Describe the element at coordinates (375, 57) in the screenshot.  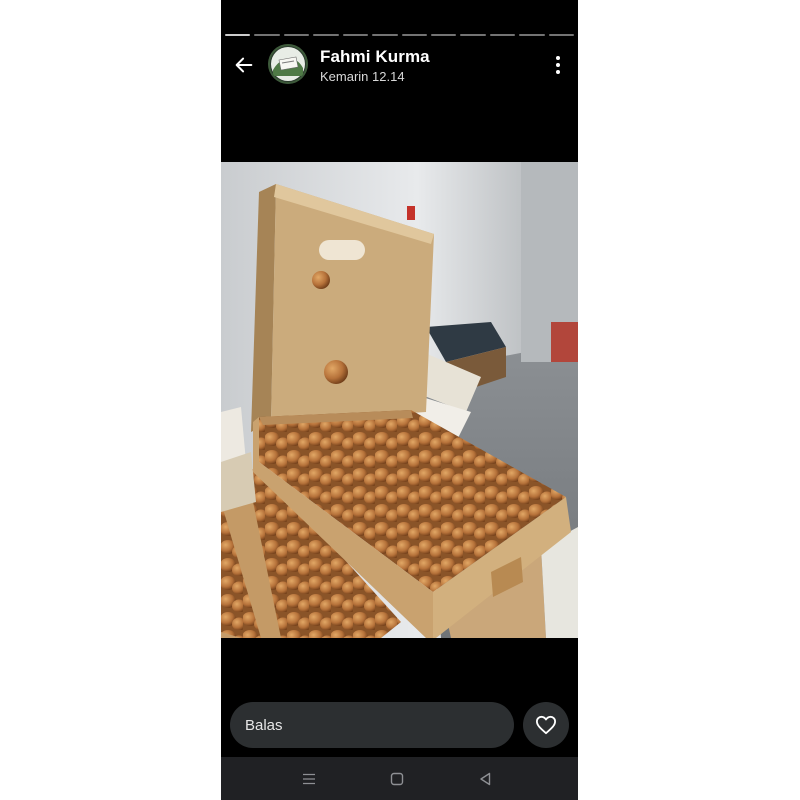
I see `author-name: Fahmi Kurma` at that location.